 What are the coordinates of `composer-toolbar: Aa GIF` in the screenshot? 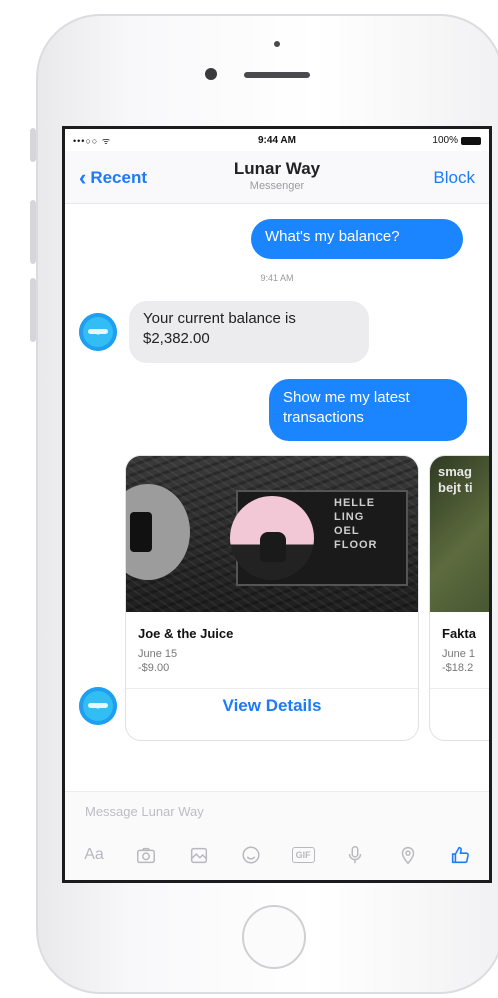 It's located at (277, 855).